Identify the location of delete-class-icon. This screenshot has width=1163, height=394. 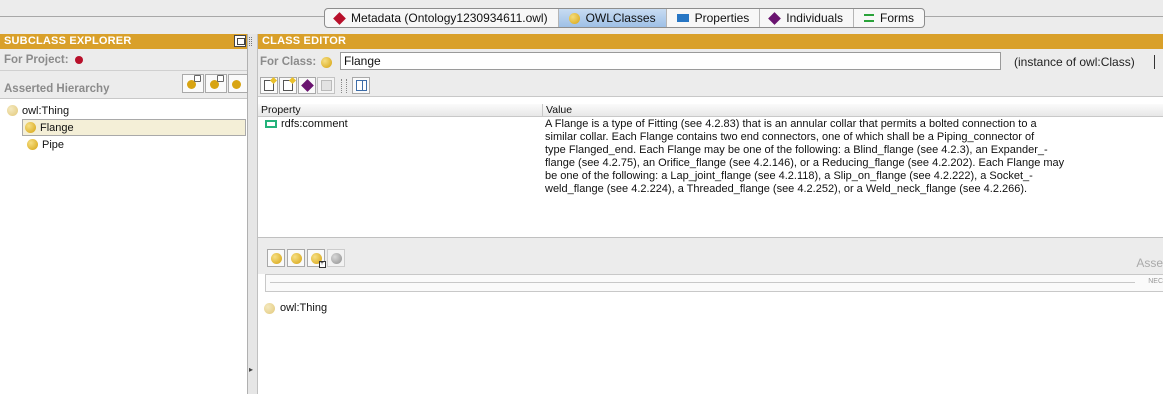
(238, 83).